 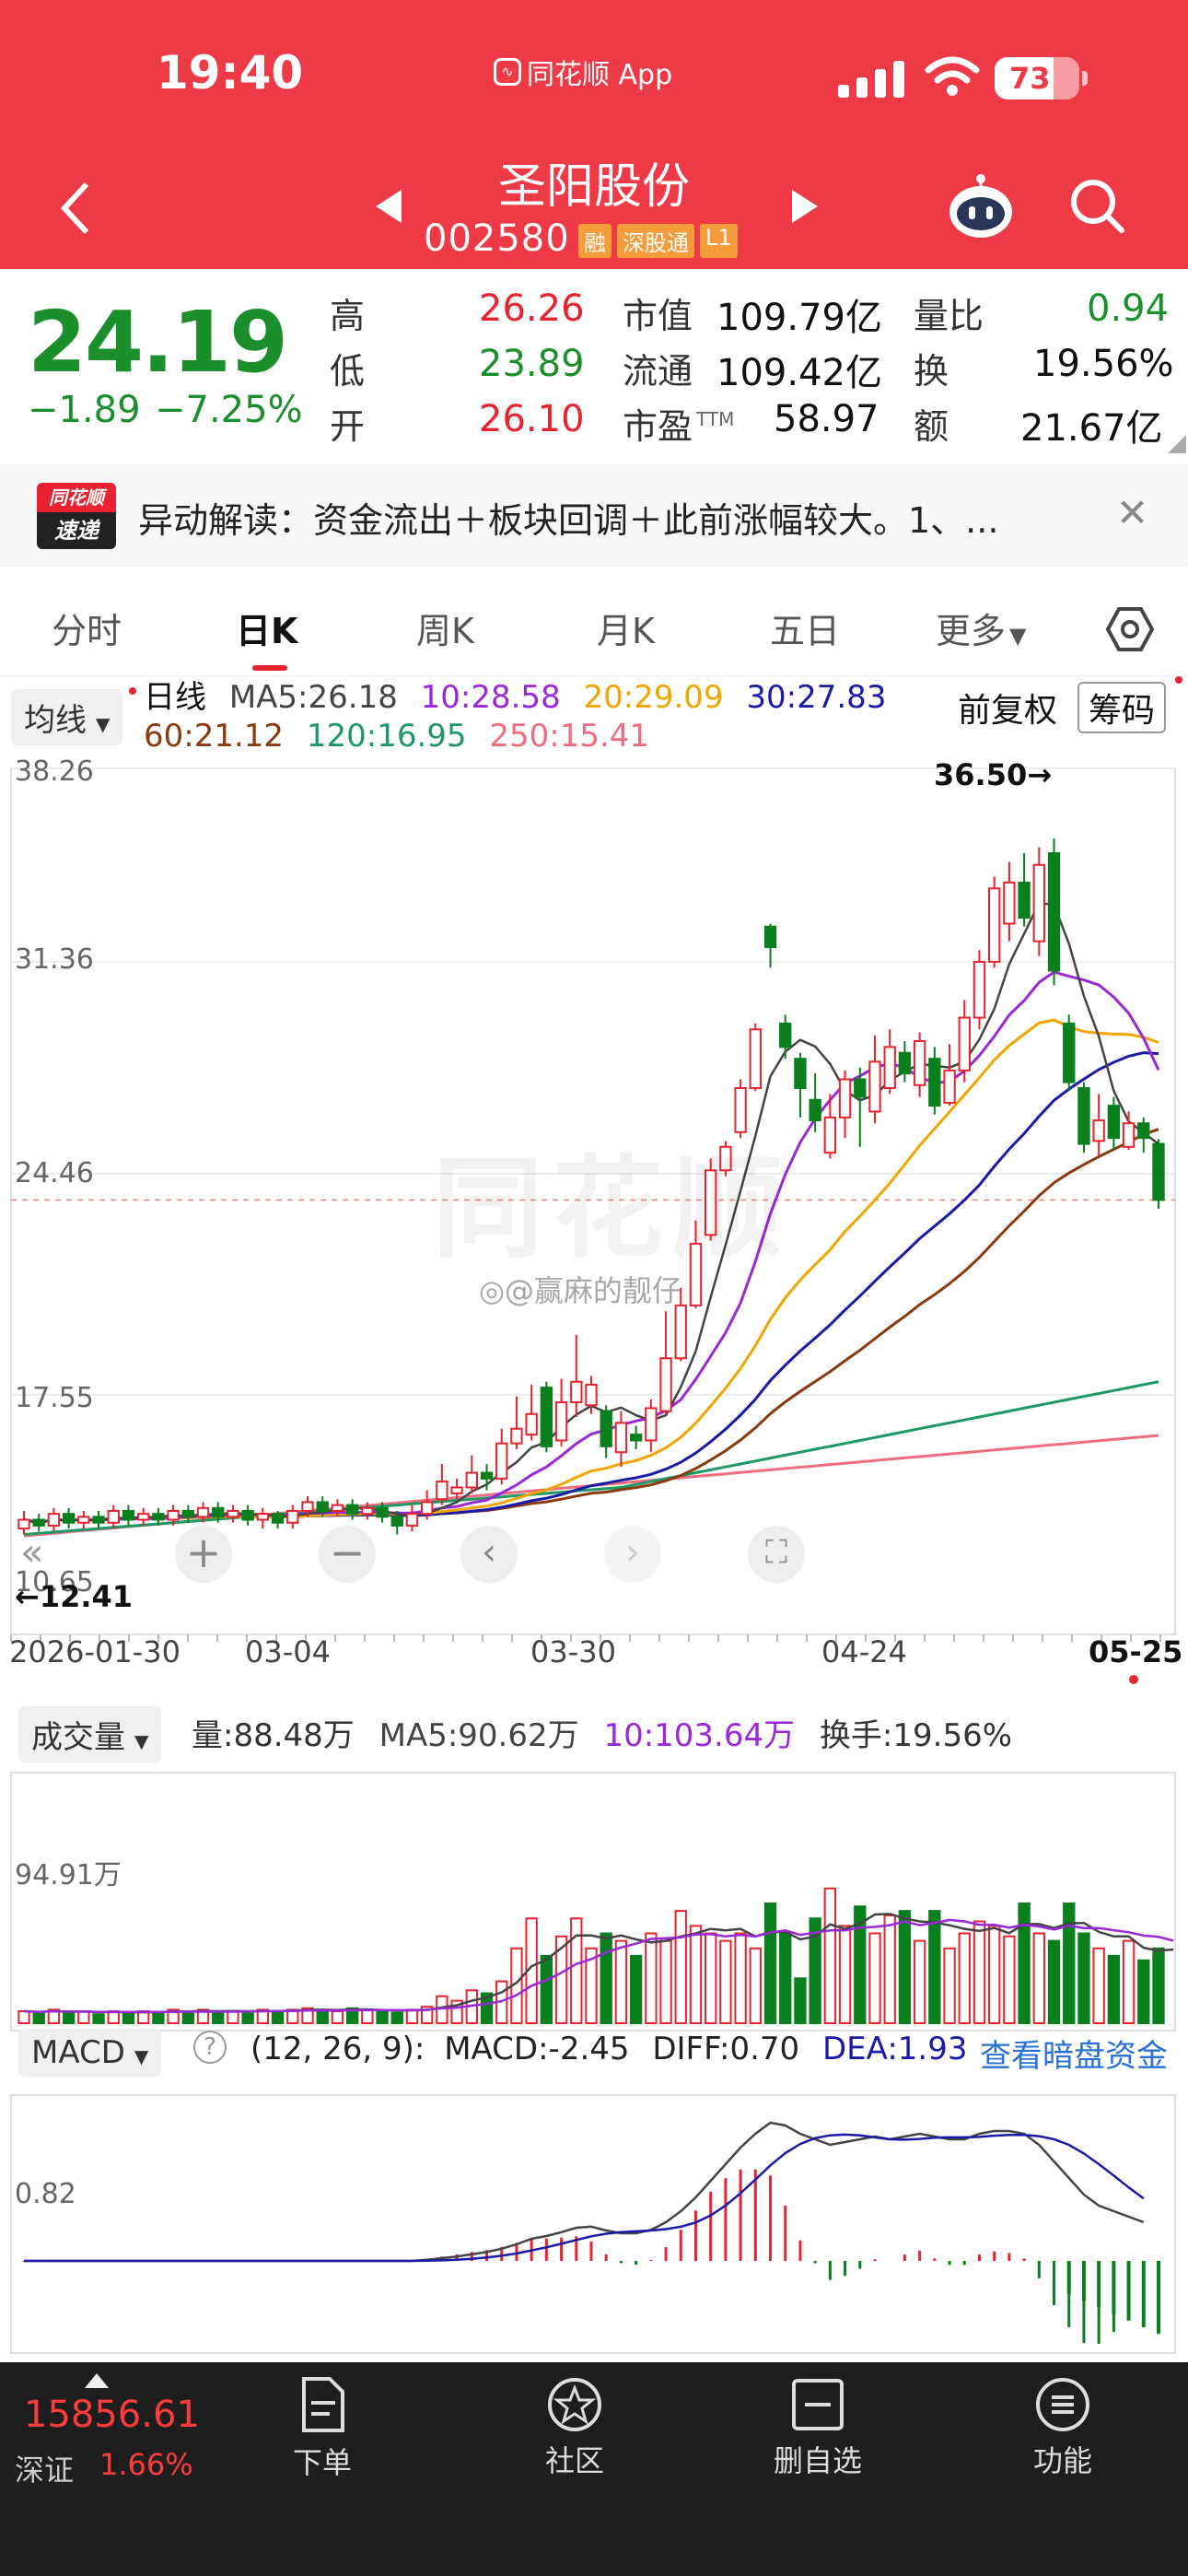 I want to click on tab-five-day: 五日, so click(x=805, y=628).